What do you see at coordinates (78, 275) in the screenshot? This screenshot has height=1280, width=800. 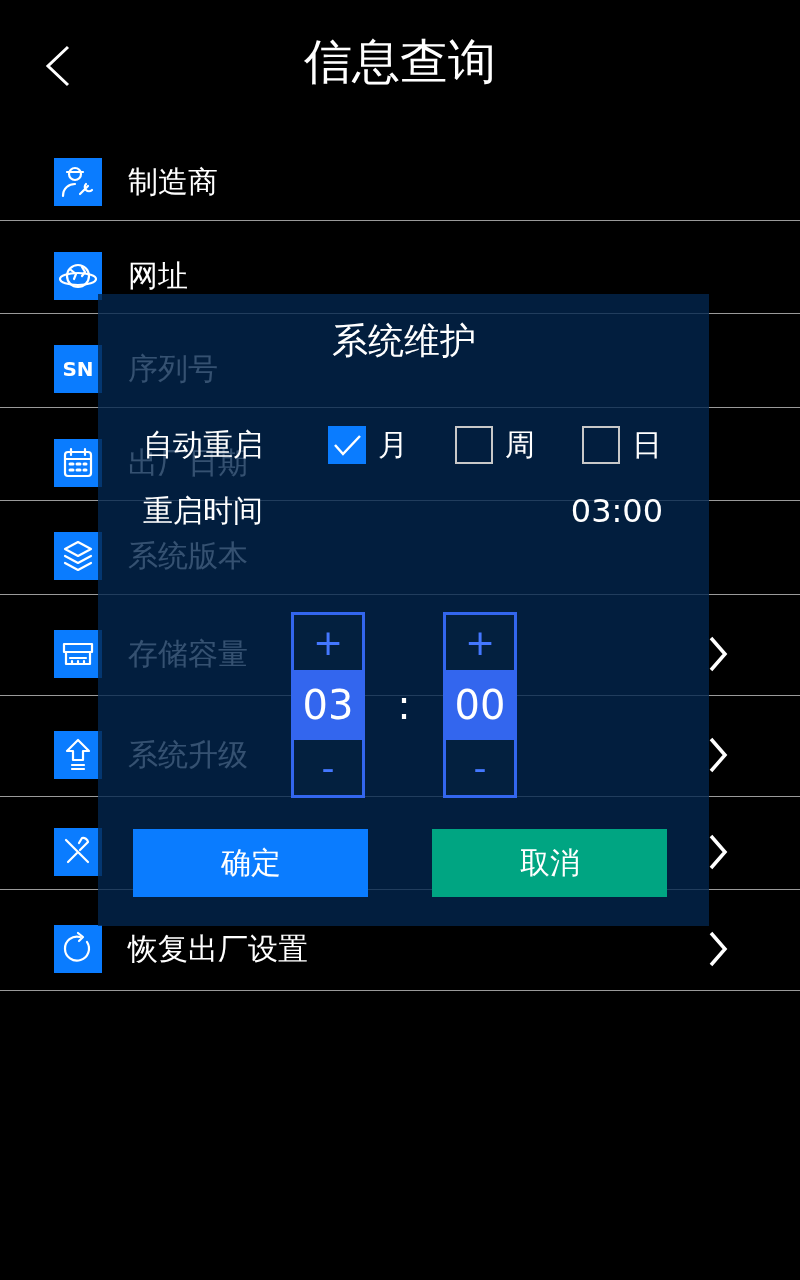 I see `globe-icon` at bounding box center [78, 275].